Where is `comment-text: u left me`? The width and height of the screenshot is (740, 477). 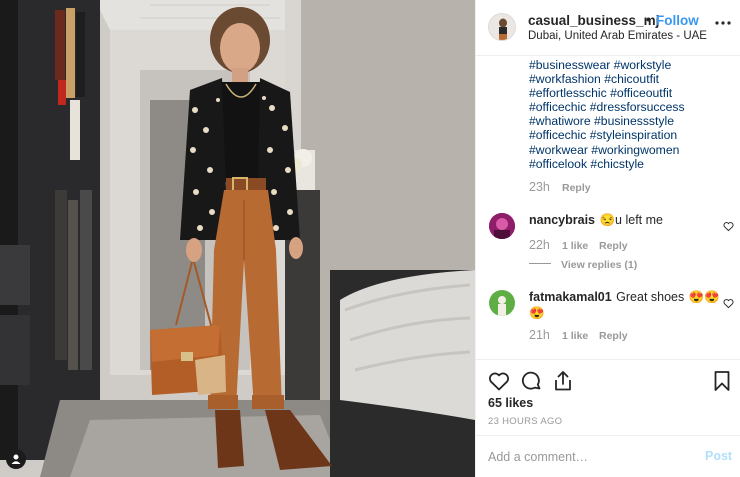 comment-text: u left me is located at coordinates (639, 220).